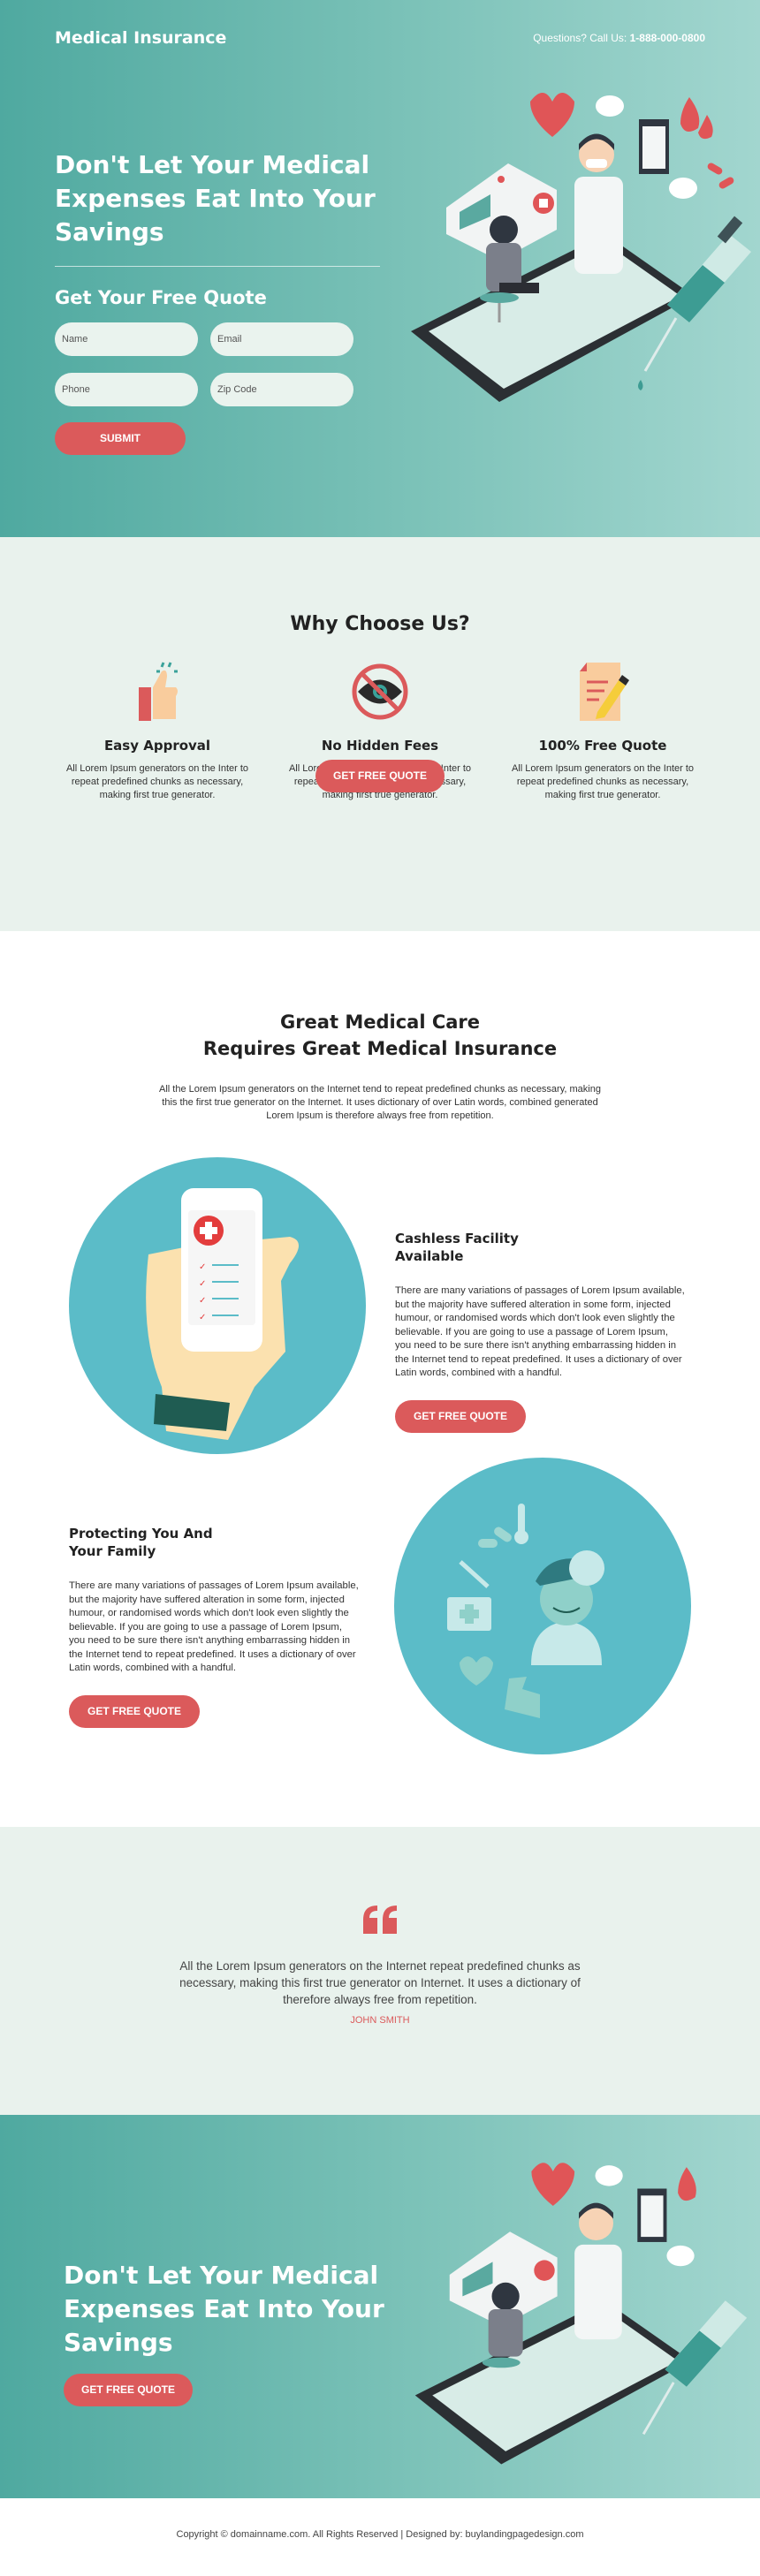  What do you see at coordinates (120, 439) in the screenshot?
I see `submit-button: SUBMIT` at bounding box center [120, 439].